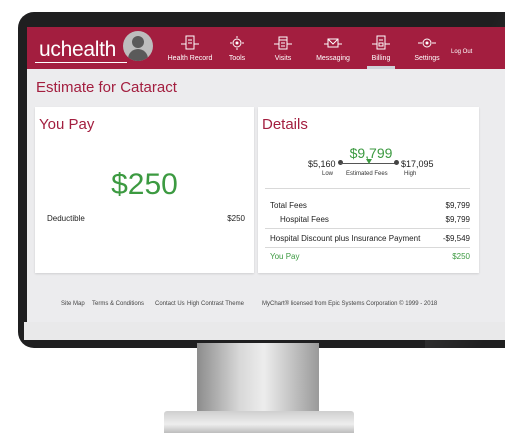 The height and width of the screenshot is (433, 505). I want to click on you-pay-summary-label: You Pay, so click(285, 256).